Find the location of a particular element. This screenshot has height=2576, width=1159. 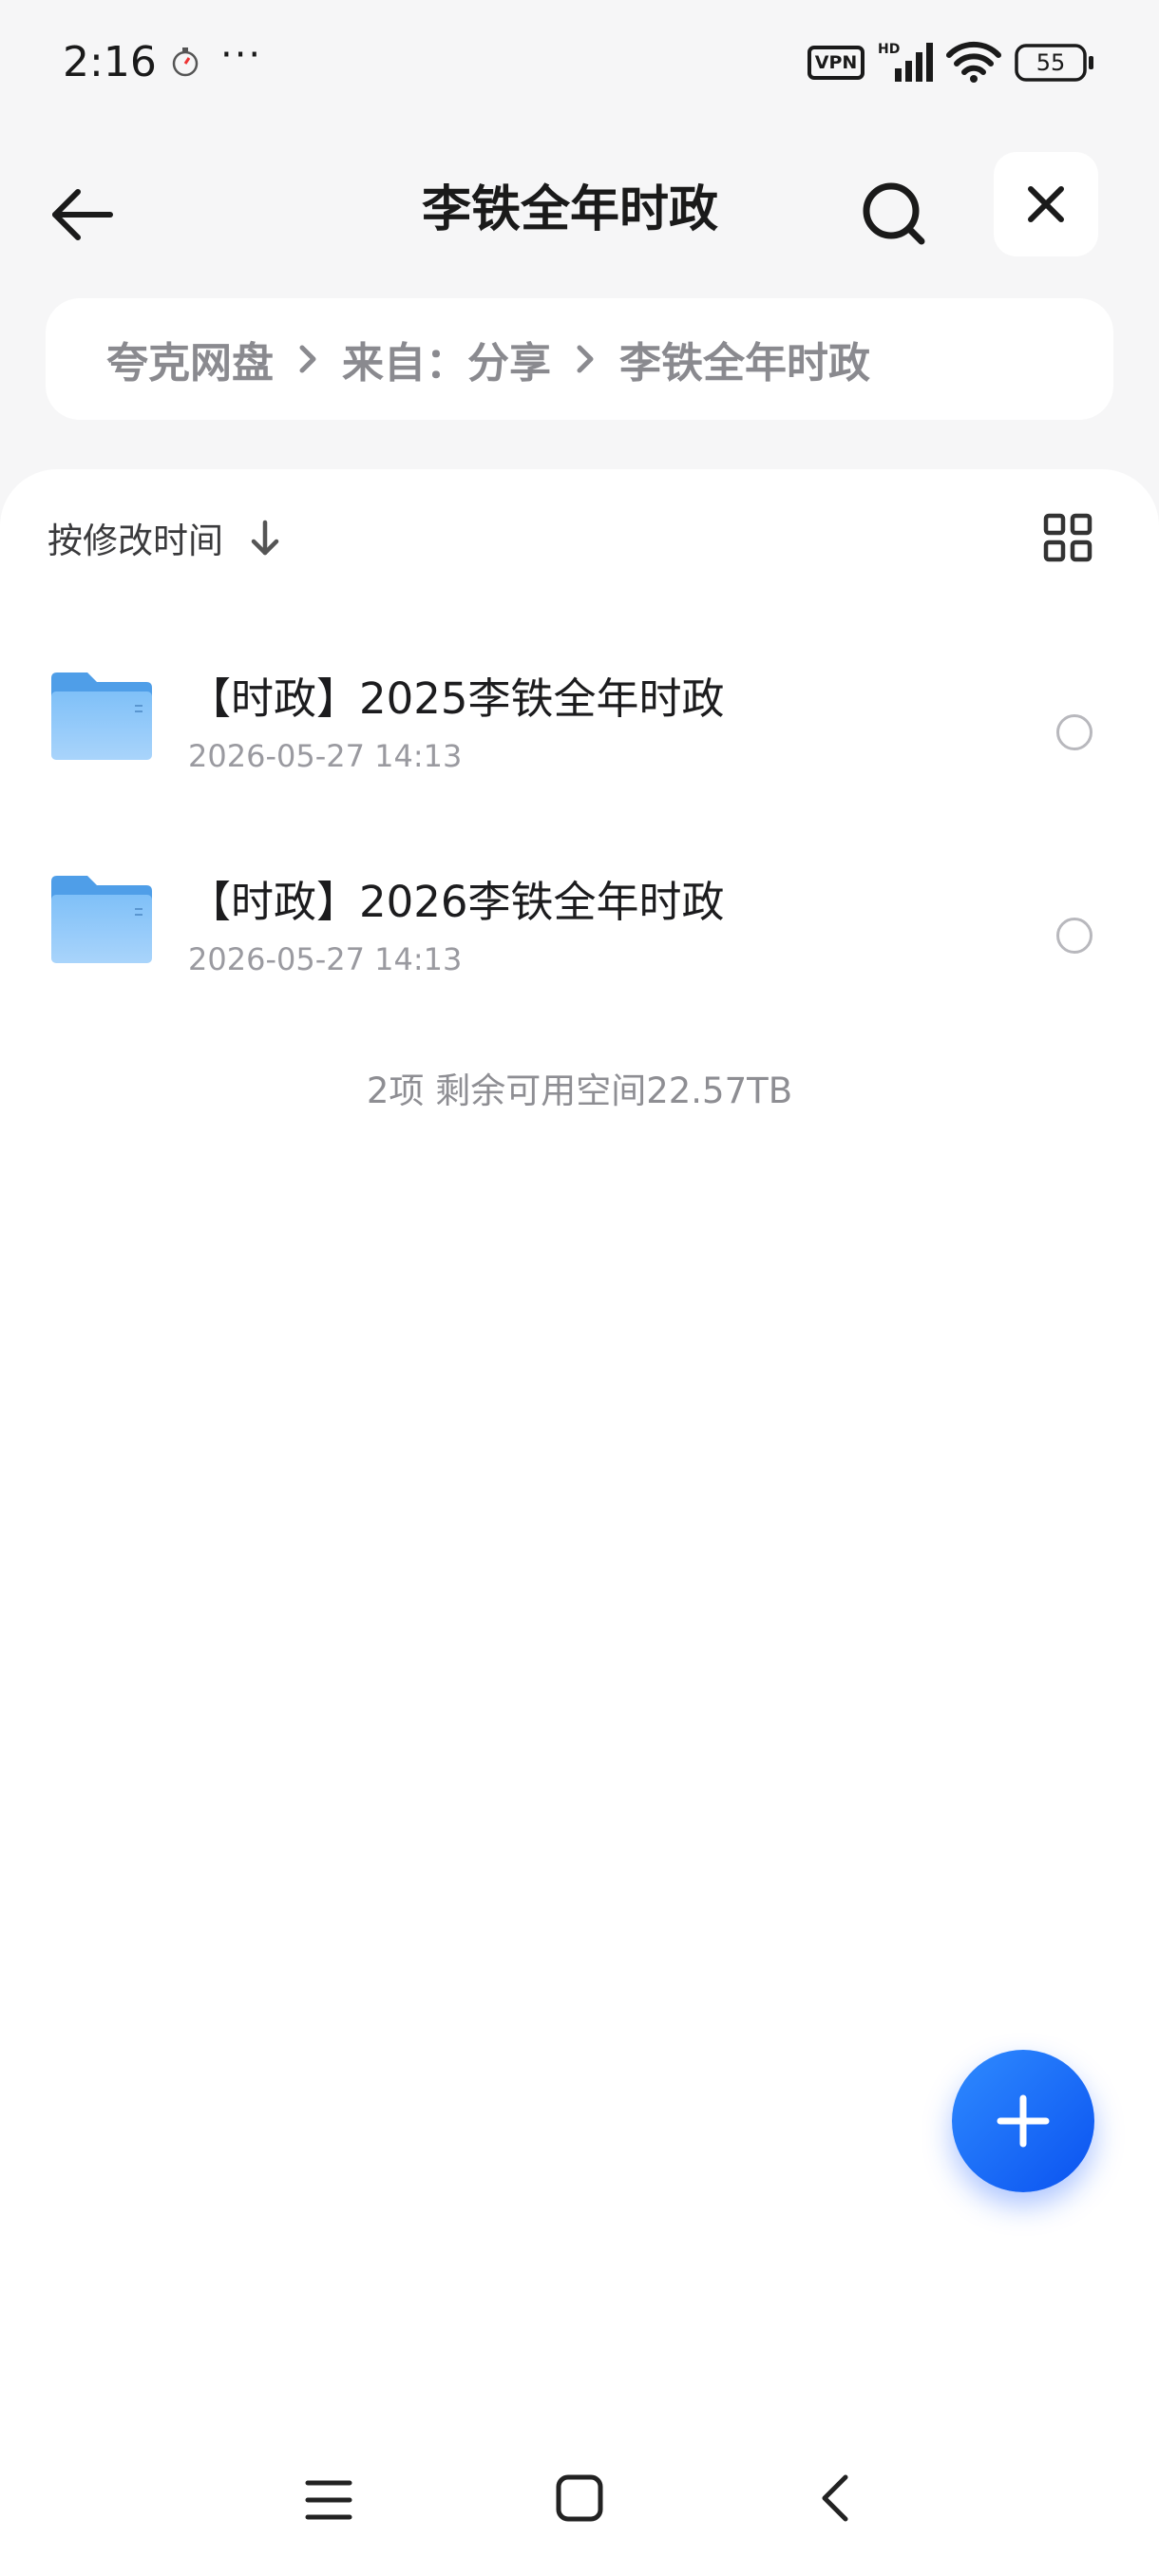

plus-icon is located at coordinates (1023, 2121).